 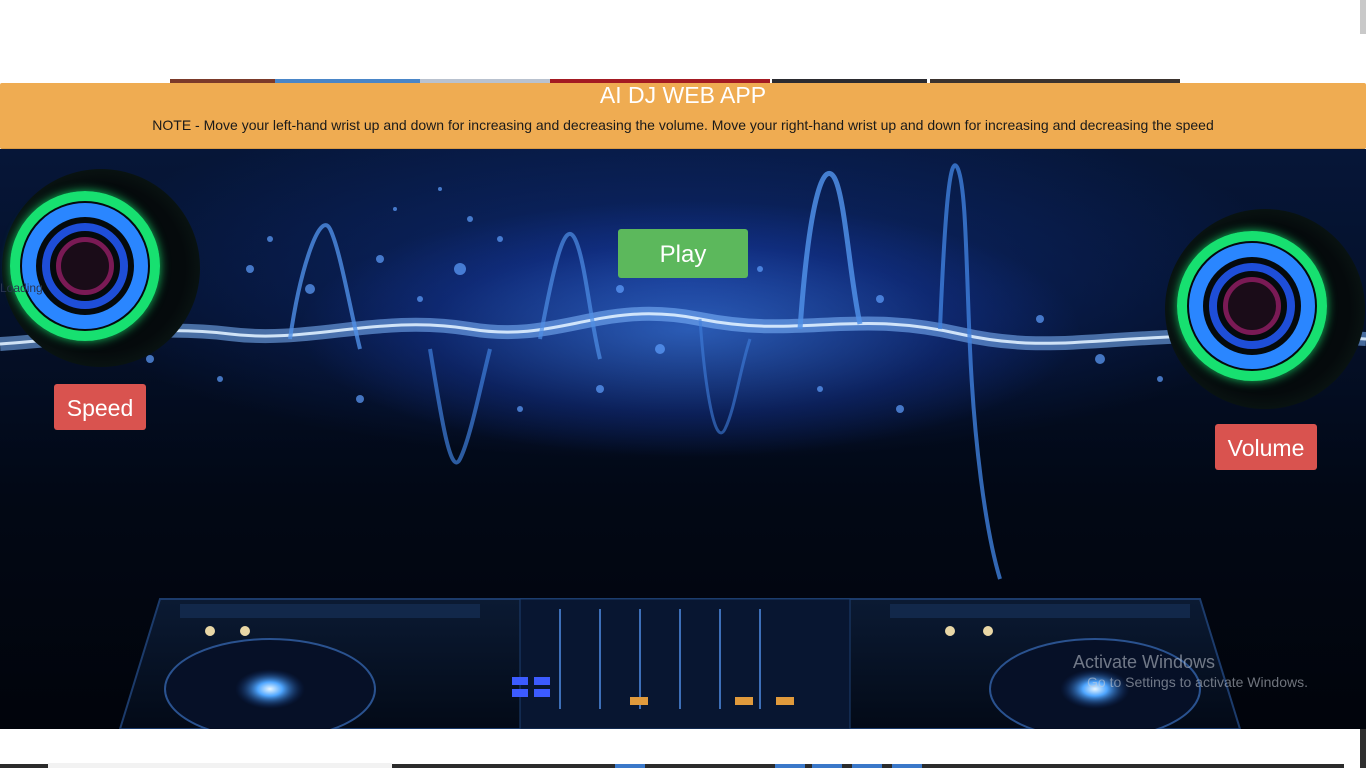 What do you see at coordinates (1363, 17) in the screenshot?
I see `scrollbar` at bounding box center [1363, 17].